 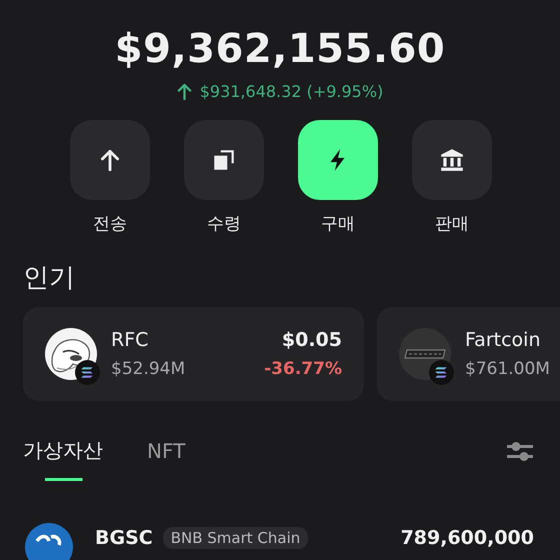 What do you see at coordinates (520, 452) in the screenshot?
I see `filter-icon` at bounding box center [520, 452].